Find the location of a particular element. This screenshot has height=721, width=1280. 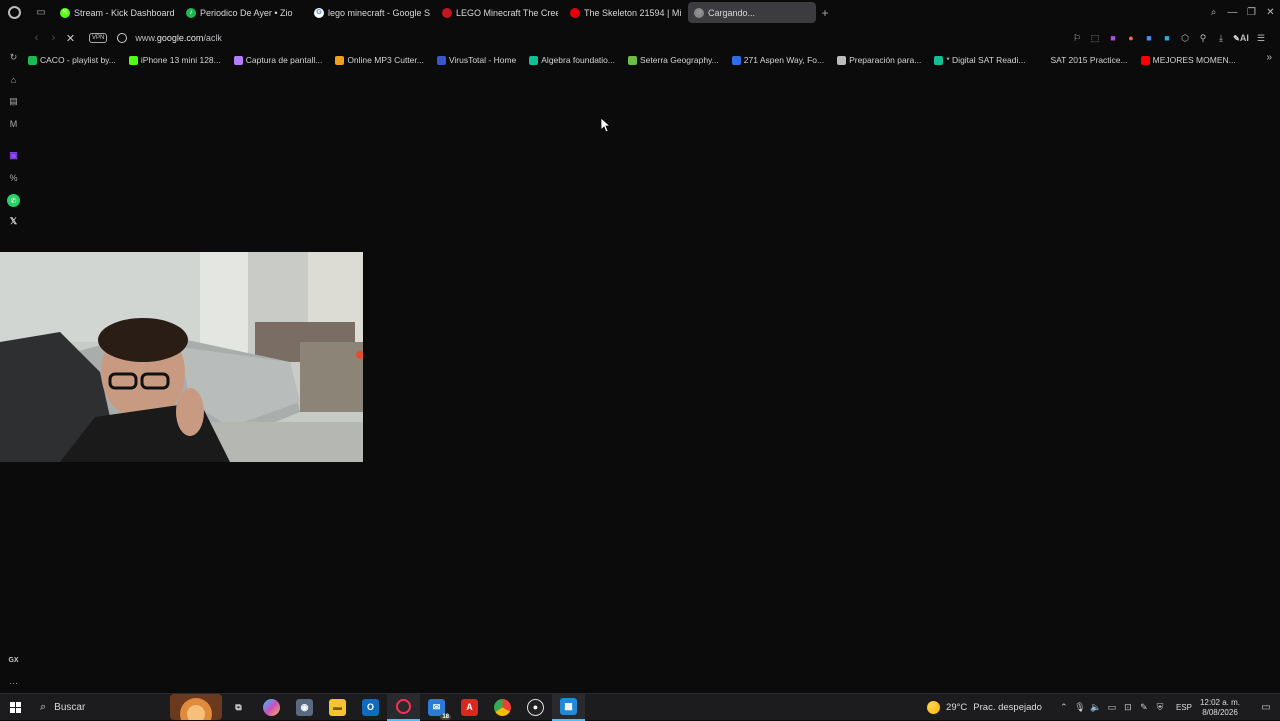

weather-widget: 29°C Prac. despejado is located at coordinates (984, 707).